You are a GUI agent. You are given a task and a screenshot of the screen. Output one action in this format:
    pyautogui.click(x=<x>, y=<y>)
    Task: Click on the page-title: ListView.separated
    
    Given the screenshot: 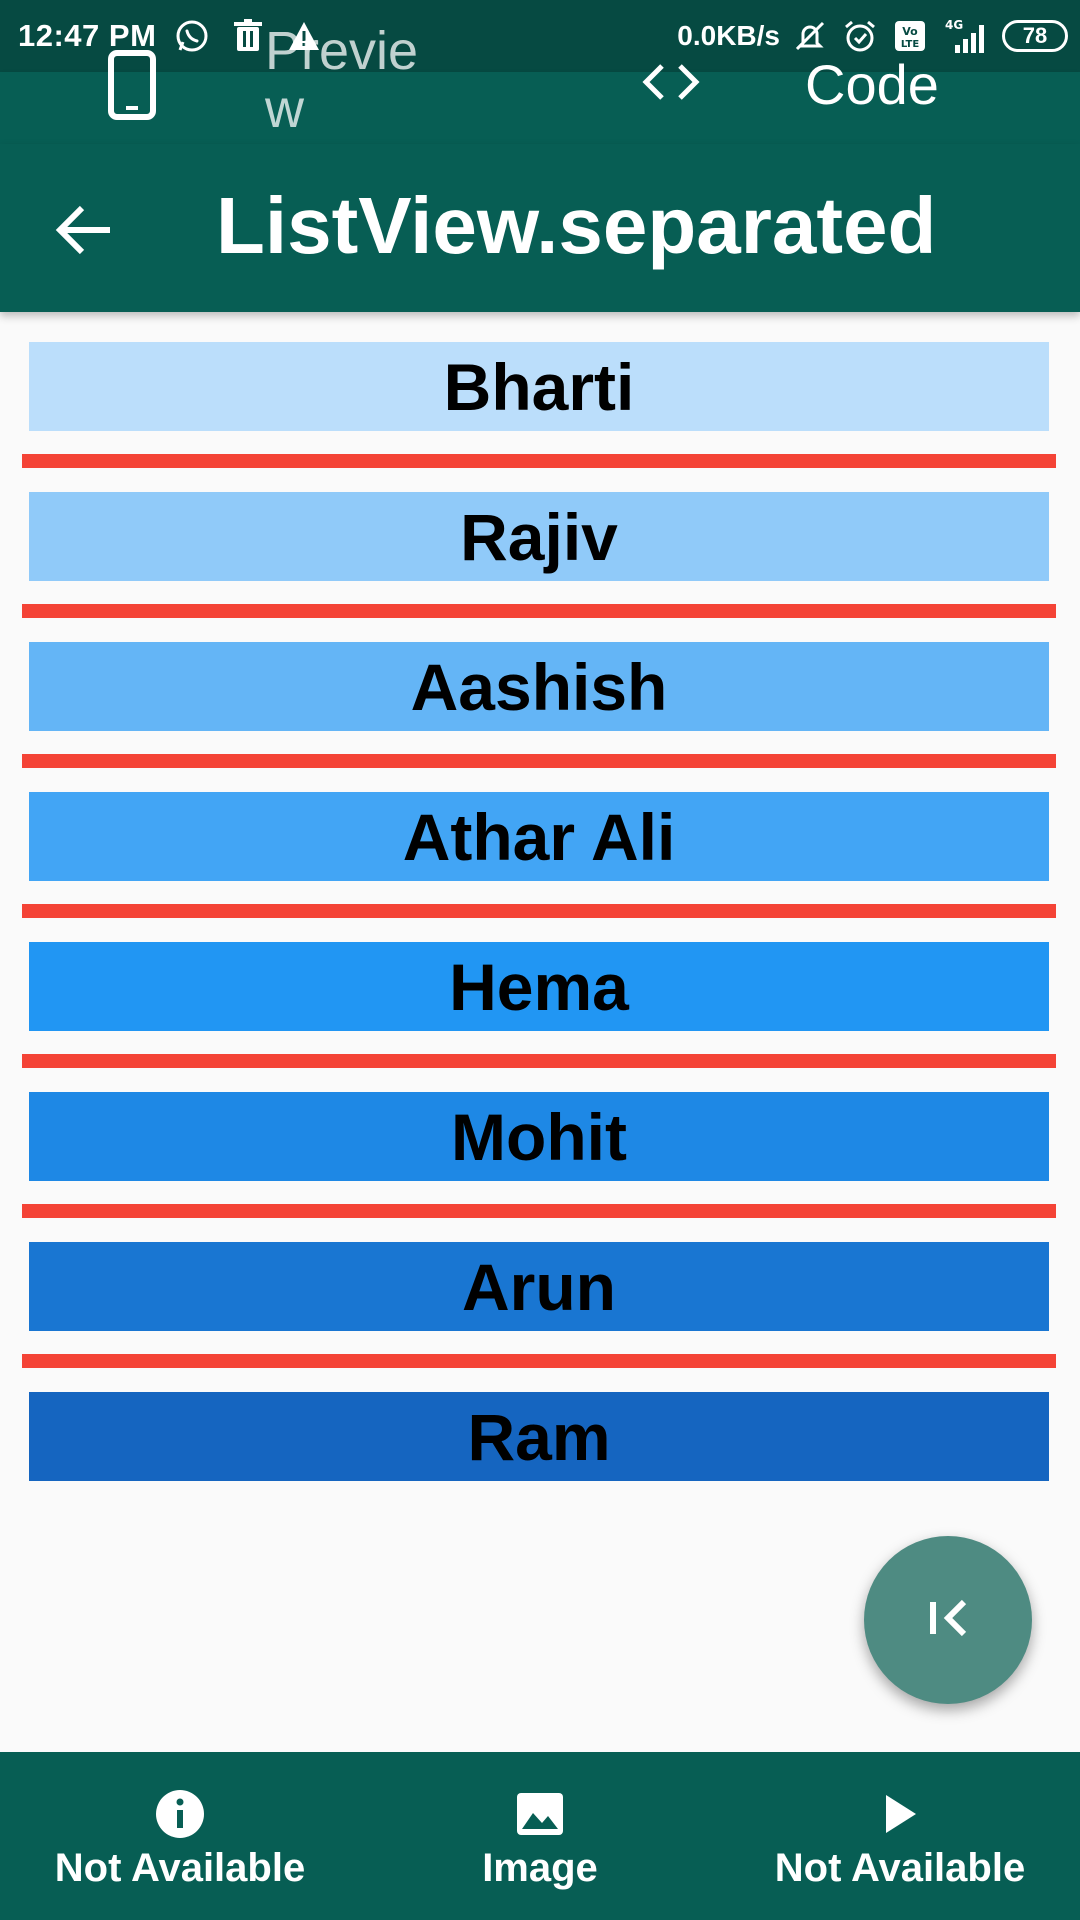 What is the action you would take?
    pyautogui.click(x=576, y=225)
    